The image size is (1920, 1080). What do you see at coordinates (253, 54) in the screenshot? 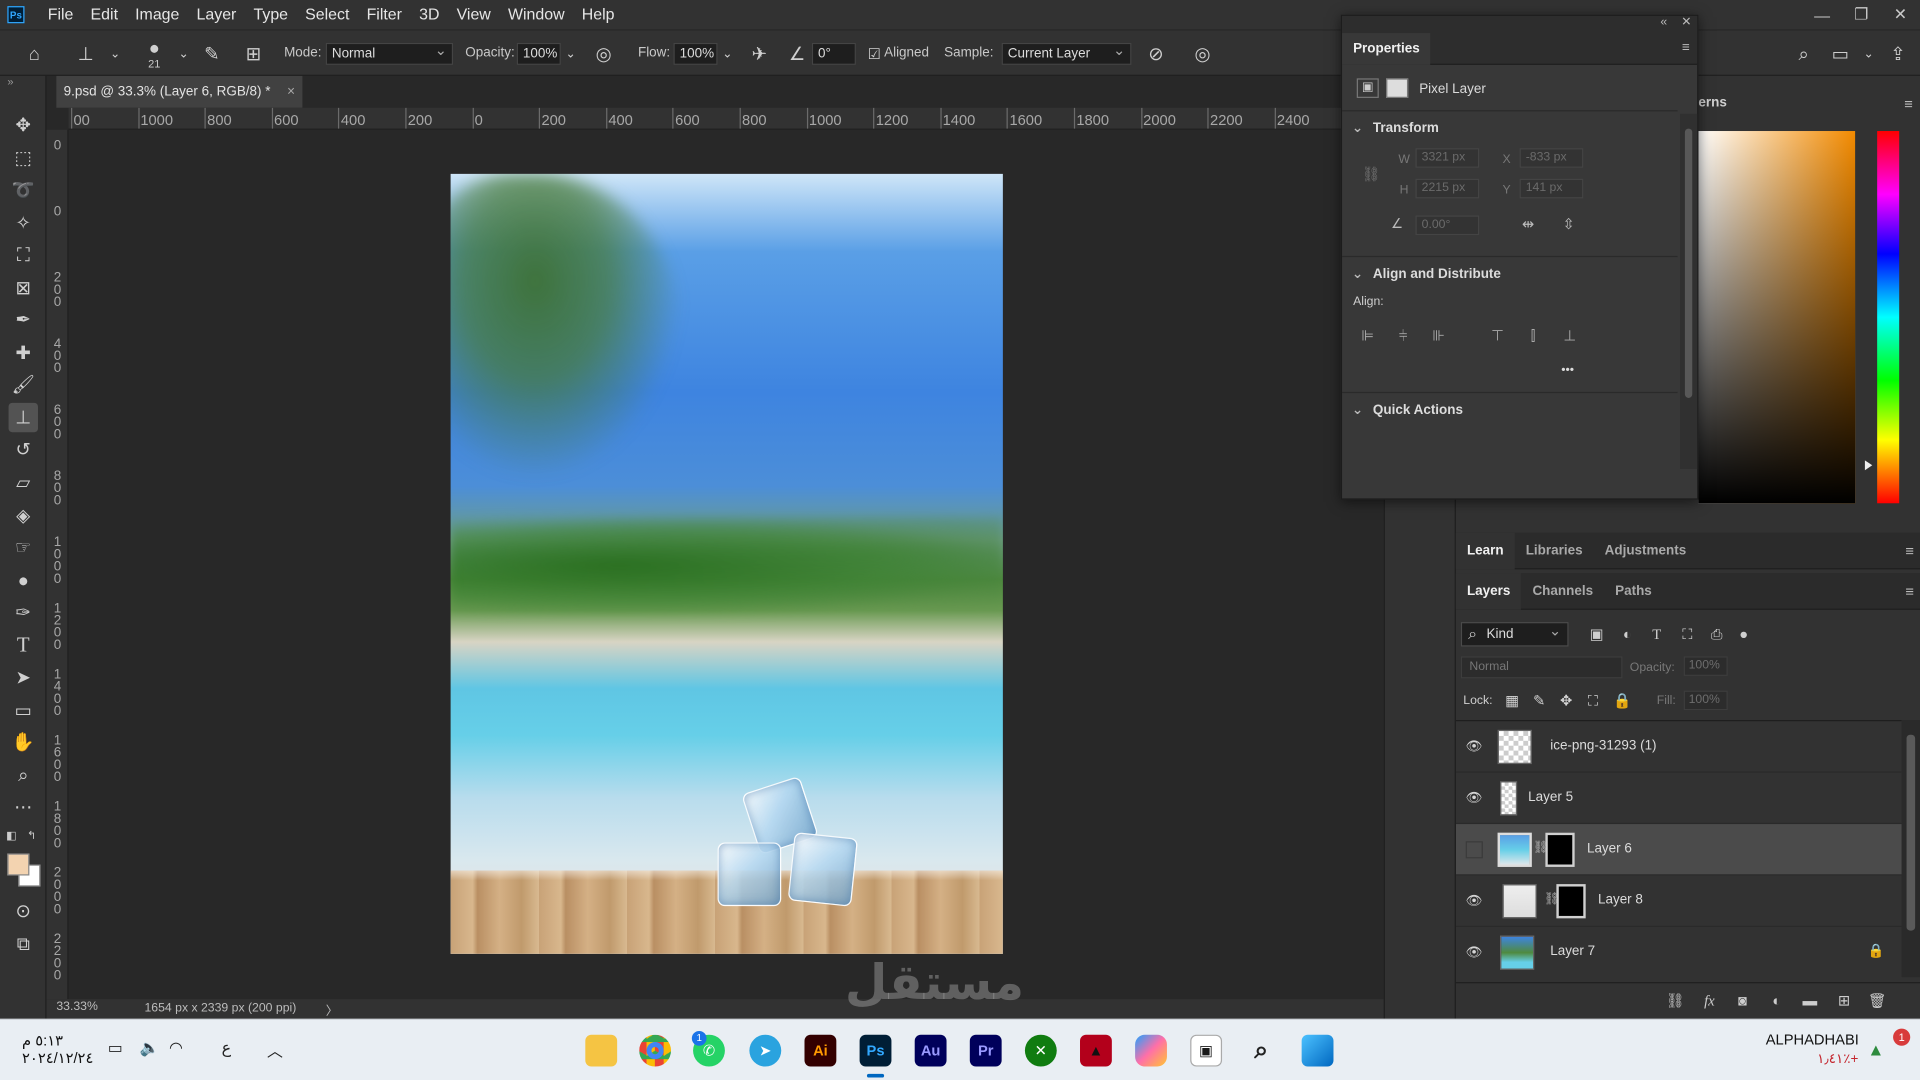
I see `clone-source-icon: ⊞` at bounding box center [253, 54].